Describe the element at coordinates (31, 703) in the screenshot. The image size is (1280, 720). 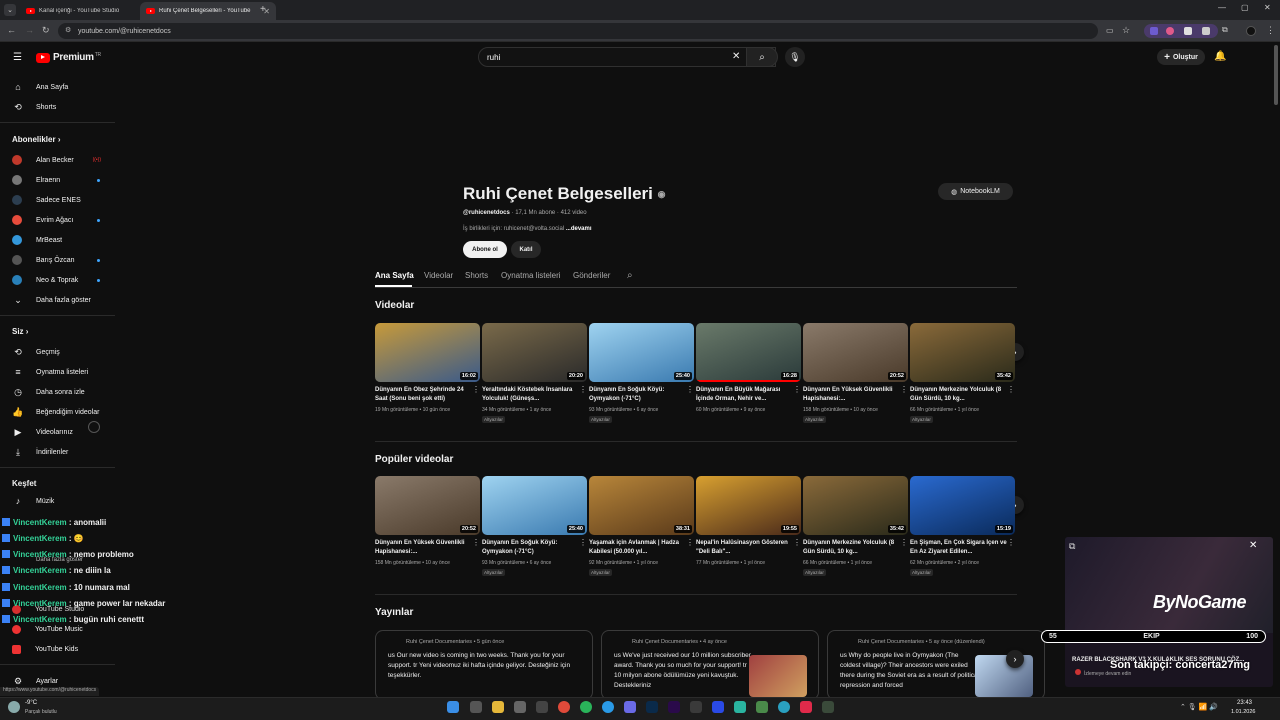
I see `weather-temp: -9°C` at that location.